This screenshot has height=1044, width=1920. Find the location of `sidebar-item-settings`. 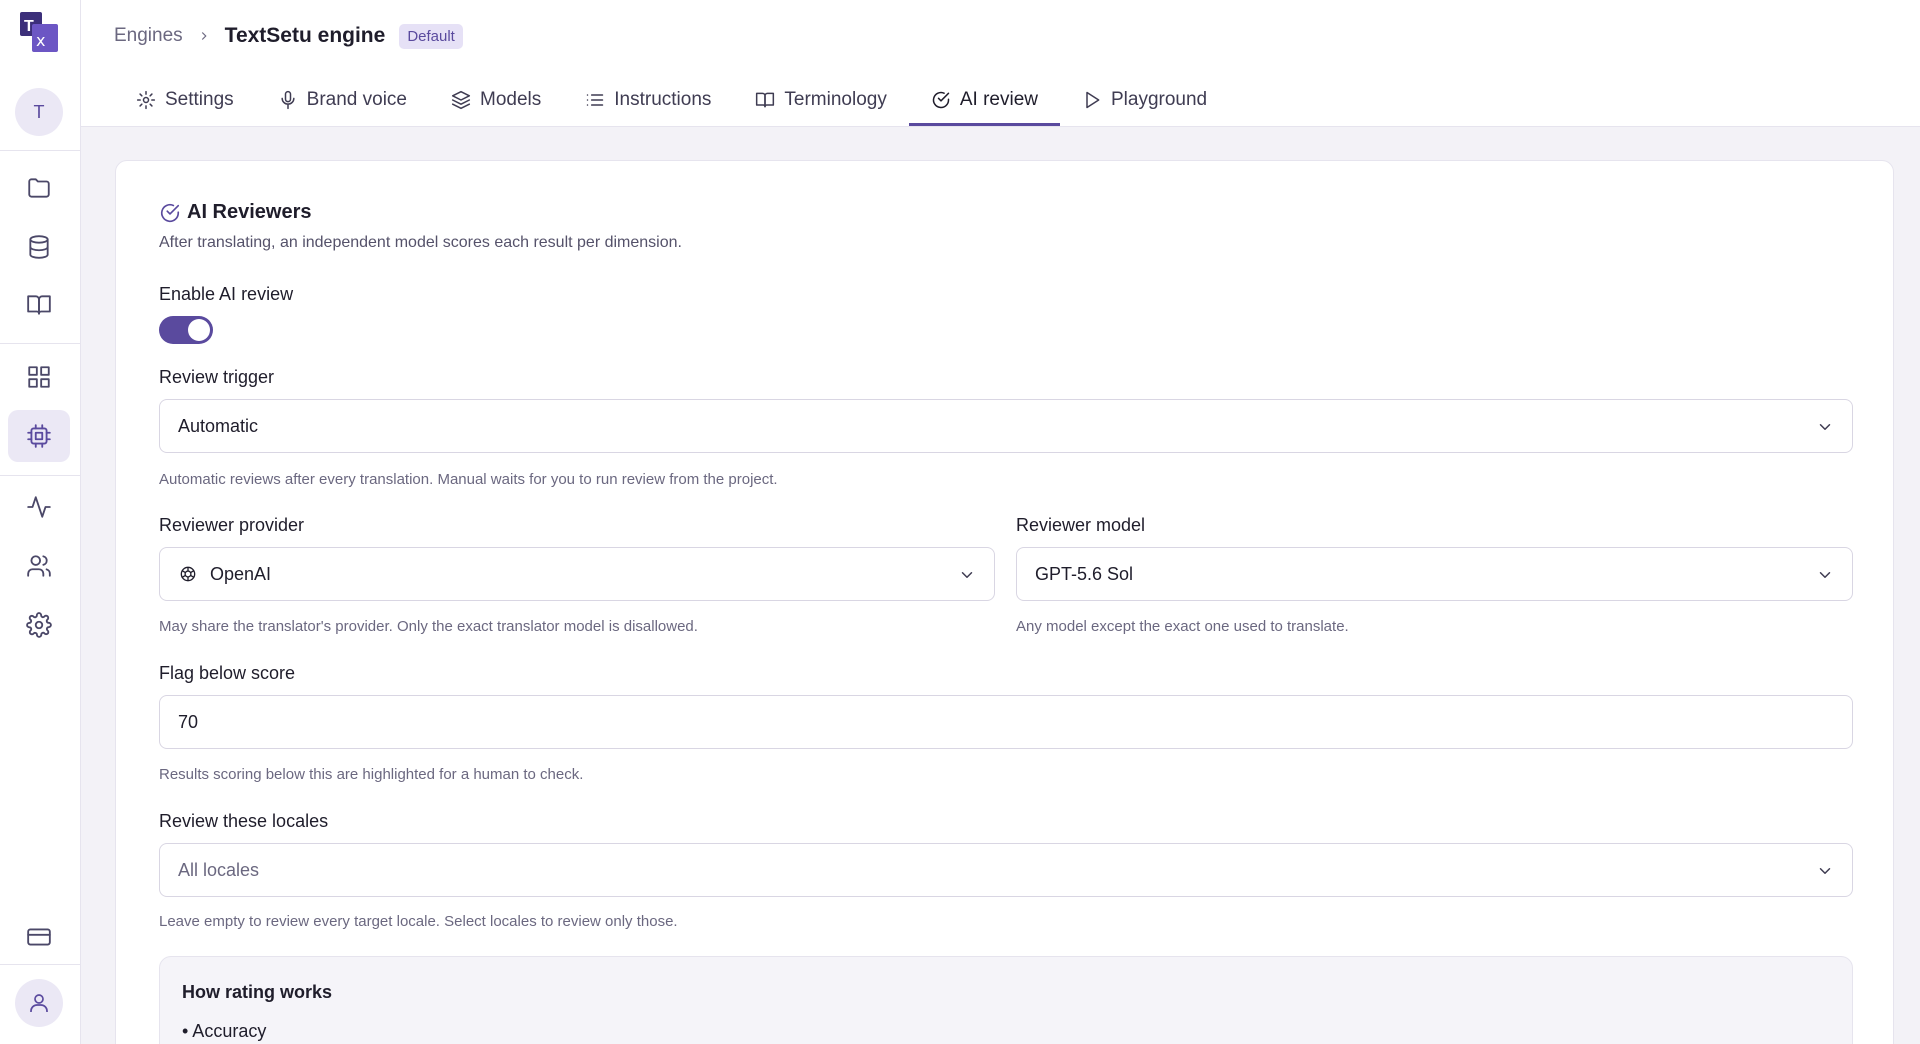

sidebar-item-settings is located at coordinates (39, 625).